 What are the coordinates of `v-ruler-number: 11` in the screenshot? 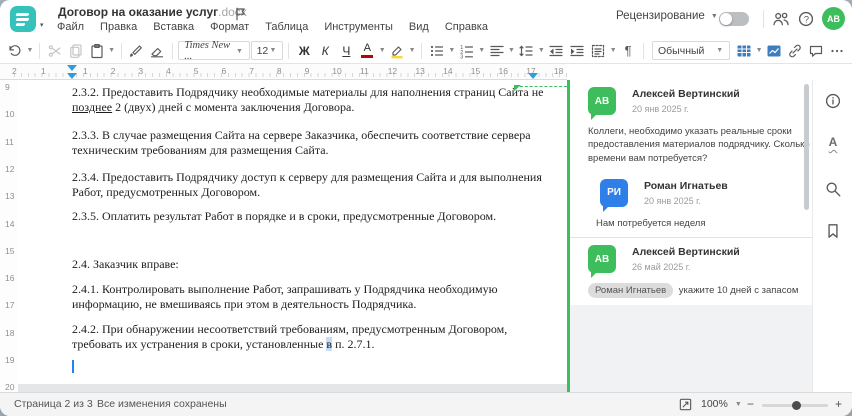 It's located at (9, 141).